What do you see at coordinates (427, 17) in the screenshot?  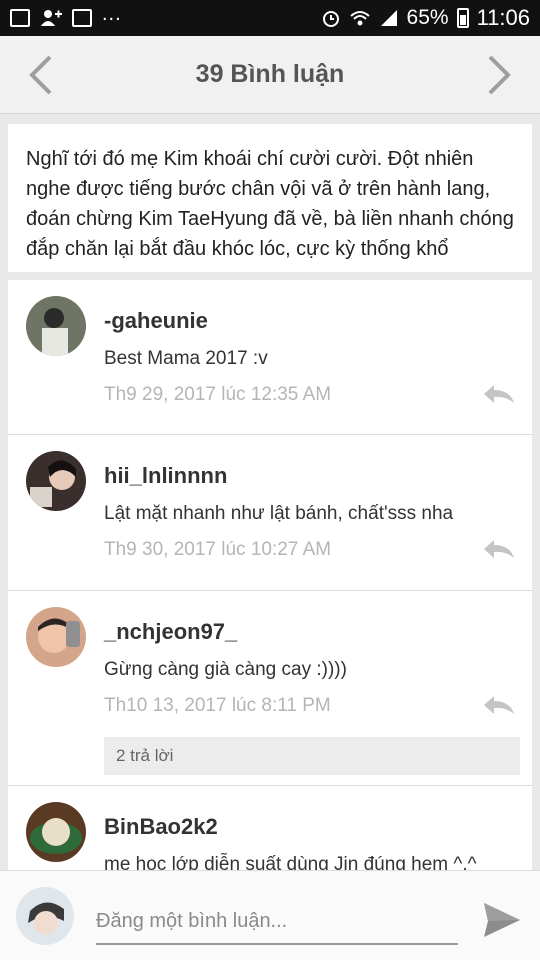 I see `battery-percent: 65%` at bounding box center [427, 17].